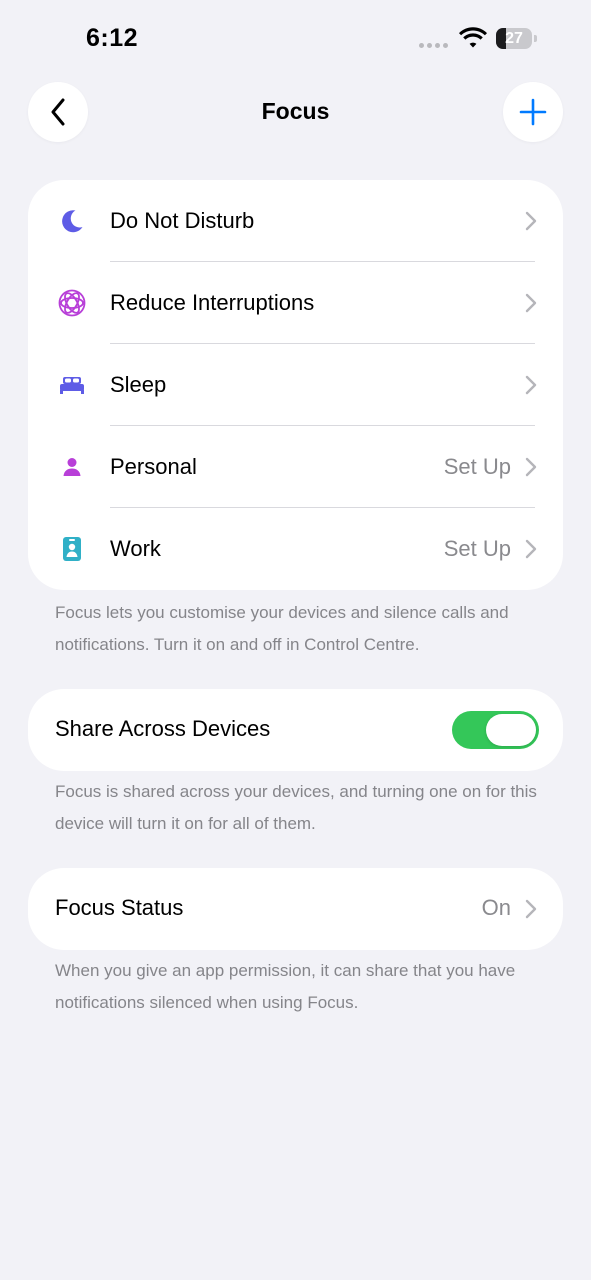 The width and height of the screenshot is (591, 1280). What do you see at coordinates (72, 221) in the screenshot?
I see `moon-icon` at bounding box center [72, 221].